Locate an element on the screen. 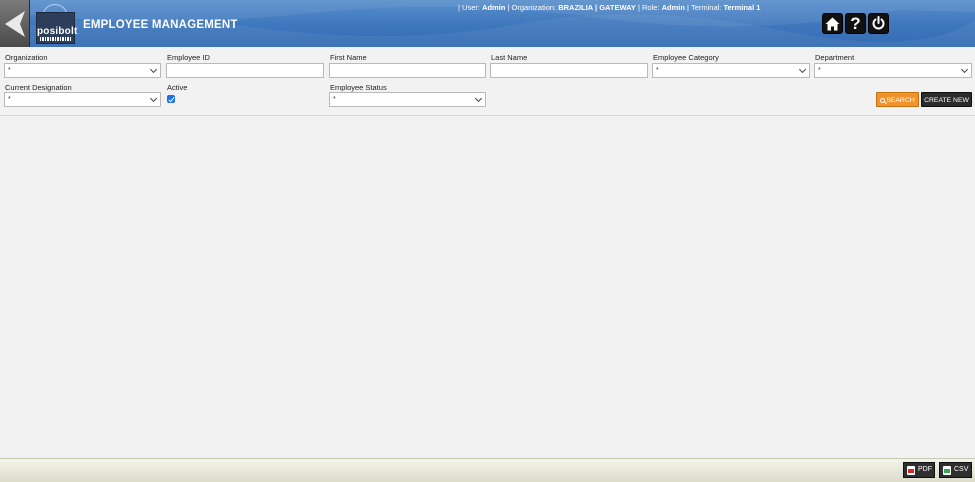 The width and height of the screenshot is (975, 482). csv-file-icon is located at coordinates (947, 470).